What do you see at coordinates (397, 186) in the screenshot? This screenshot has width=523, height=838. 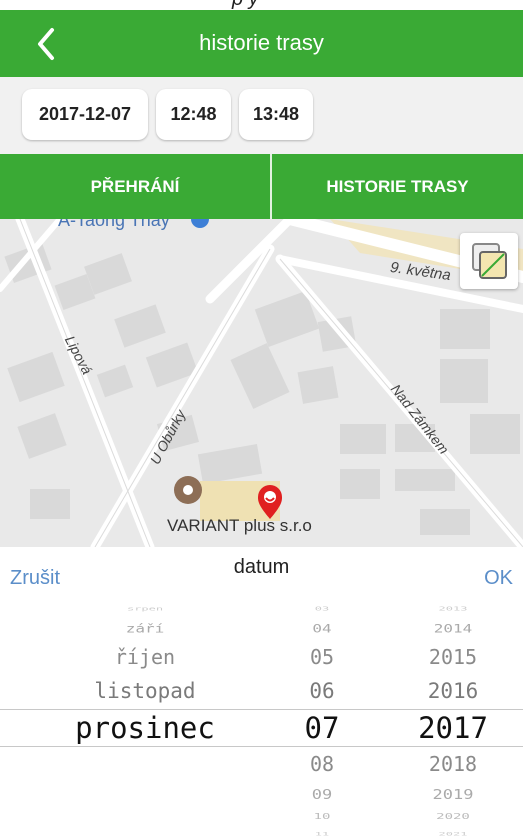 I see `tab-route-history: HISTORIE TRASY` at bounding box center [397, 186].